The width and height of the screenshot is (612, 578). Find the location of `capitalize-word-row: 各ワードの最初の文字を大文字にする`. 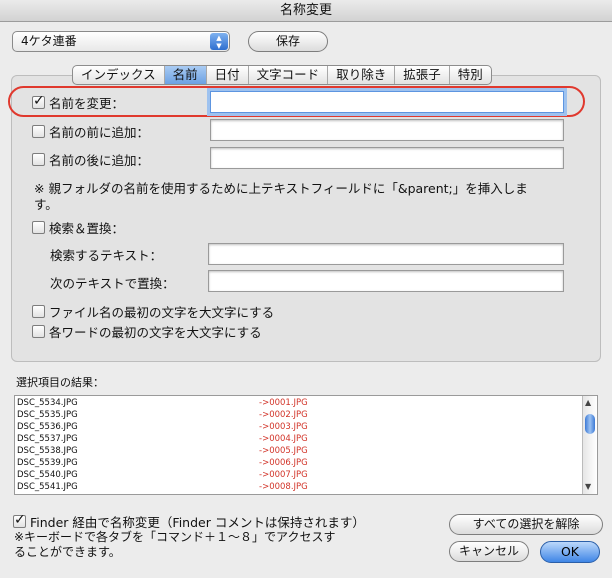

capitalize-word-row: 各ワードの最初の文字を大文字にする is located at coordinates (147, 331).